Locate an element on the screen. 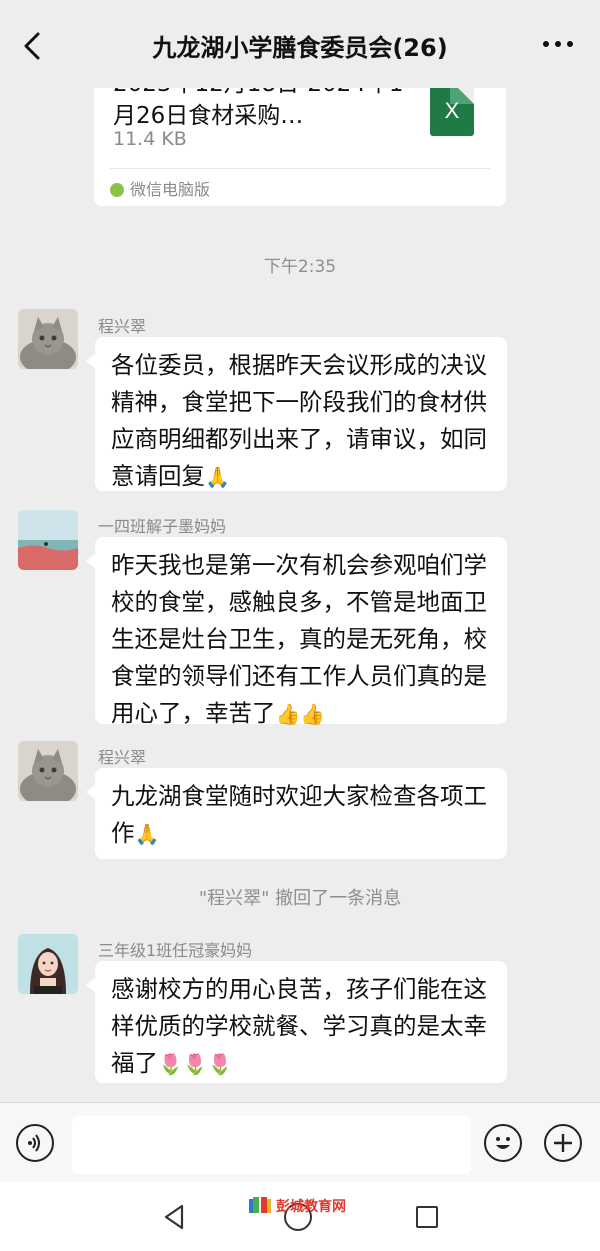 The width and height of the screenshot is (600, 1251). plus-button is located at coordinates (563, 1143).